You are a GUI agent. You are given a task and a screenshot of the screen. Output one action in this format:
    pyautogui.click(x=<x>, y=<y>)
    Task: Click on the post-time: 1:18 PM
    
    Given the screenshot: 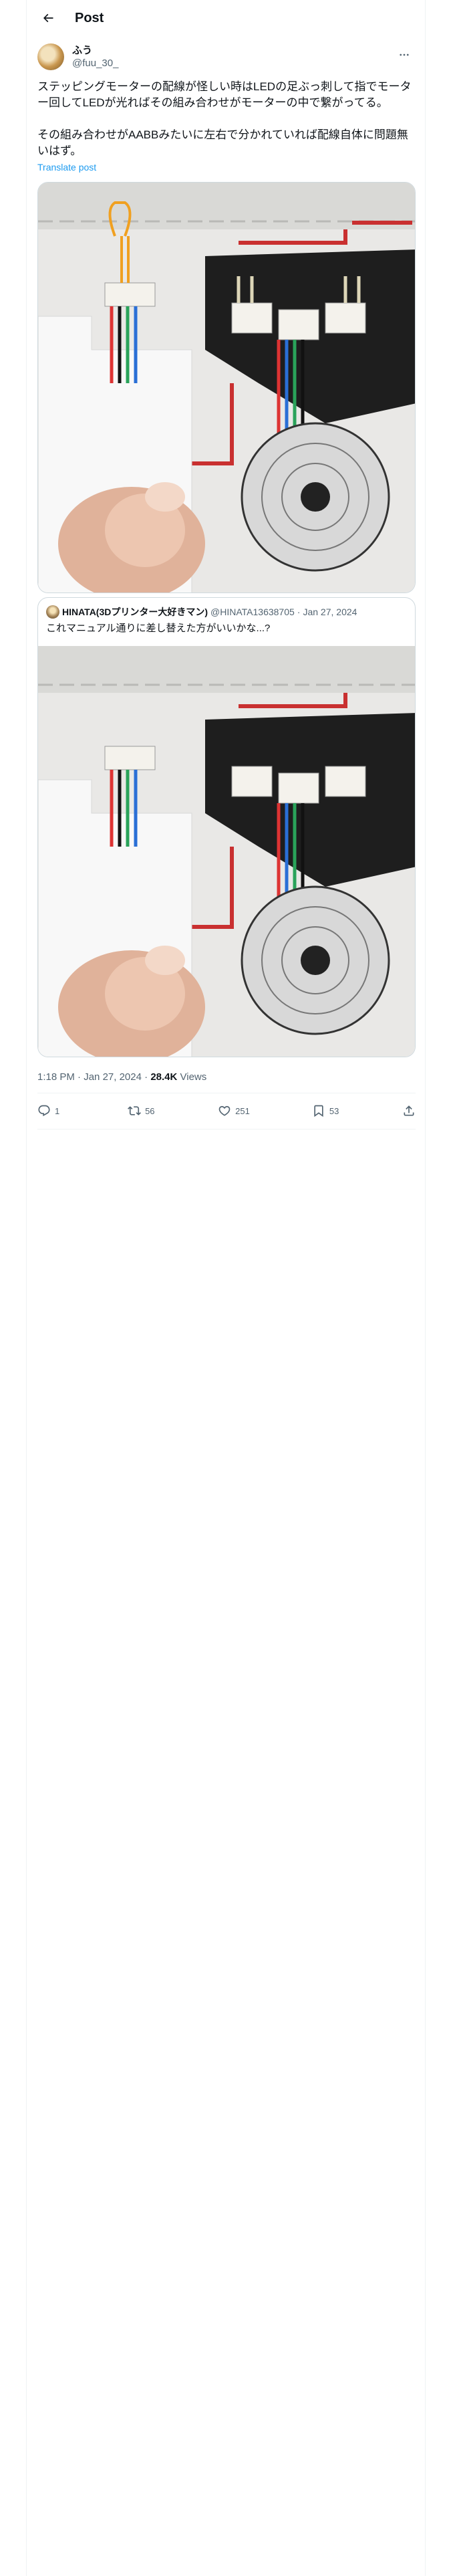 What is the action you would take?
    pyautogui.click(x=56, y=1077)
    